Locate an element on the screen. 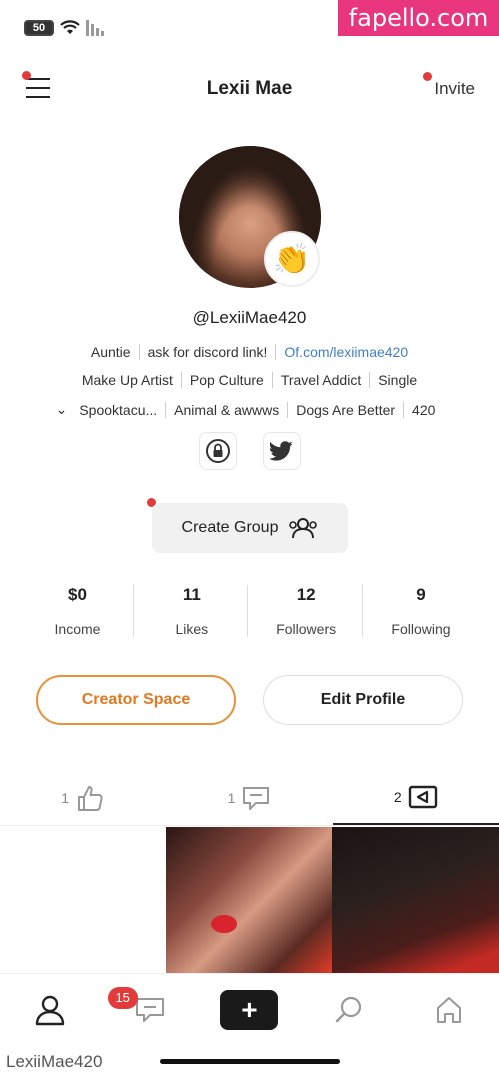  grid-empty-cell is located at coordinates (83, 900).